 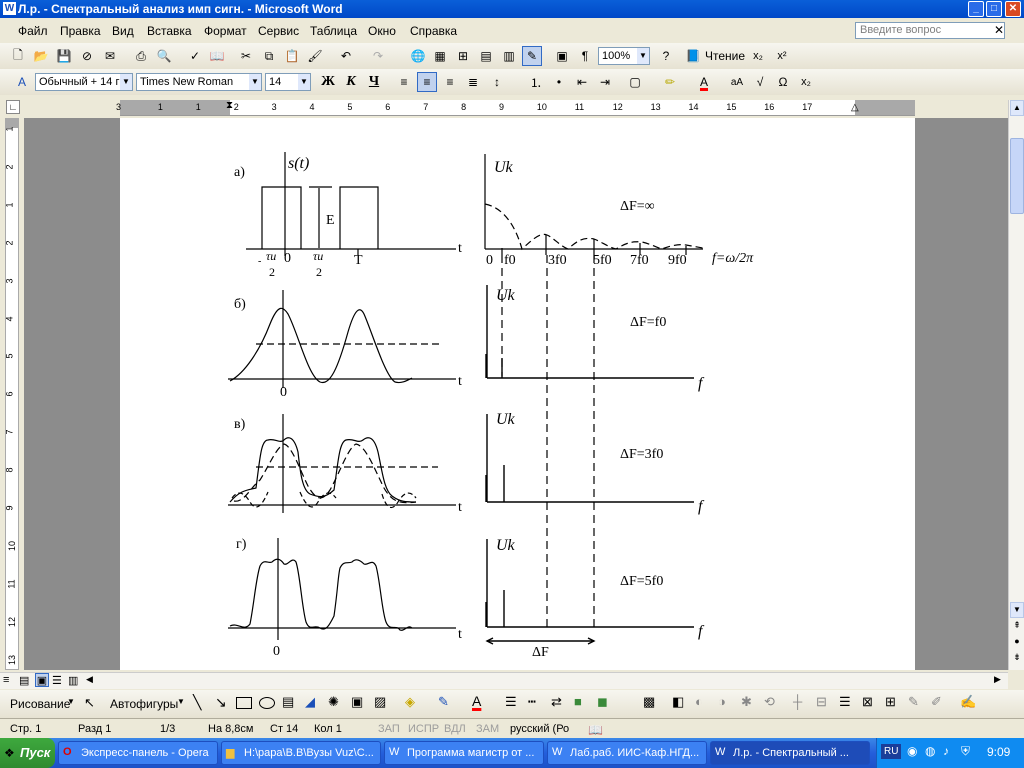 What do you see at coordinates (635, 82) in the screenshot?
I see `borders-icon: ▢` at bounding box center [635, 82].